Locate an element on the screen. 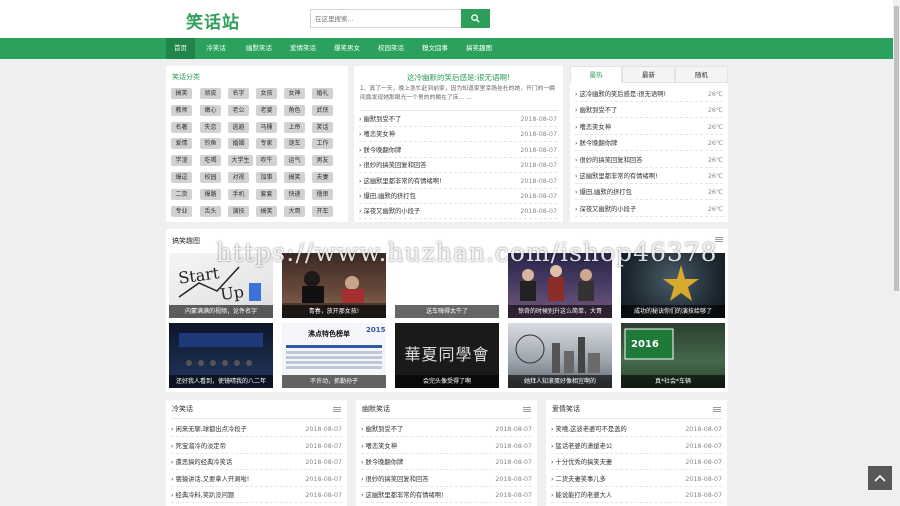  featured-item: › 爆田,幽默的挤打包 2018-08-07 is located at coordinates (458, 196).